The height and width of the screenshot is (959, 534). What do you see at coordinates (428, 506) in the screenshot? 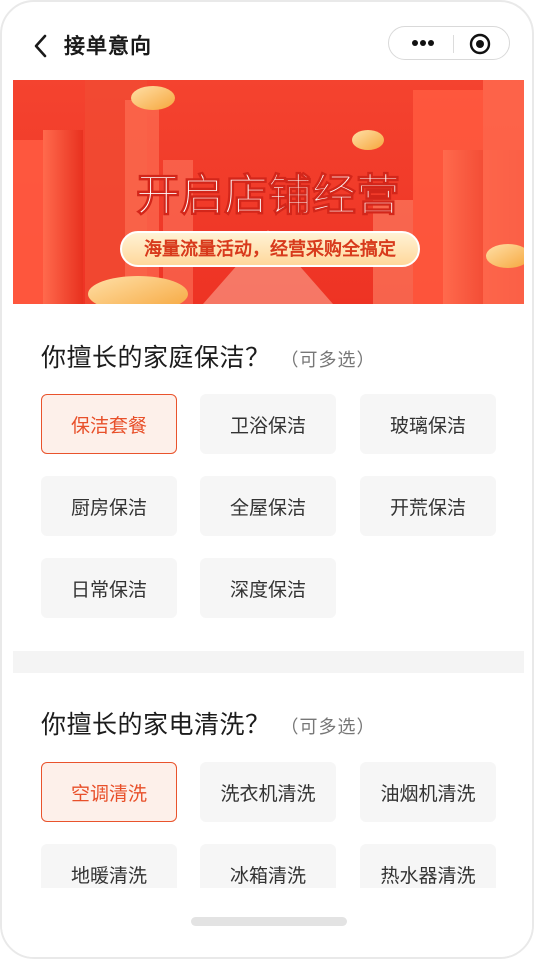
I see `option-post-renovation-cleaning: 开荒保洁` at bounding box center [428, 506].